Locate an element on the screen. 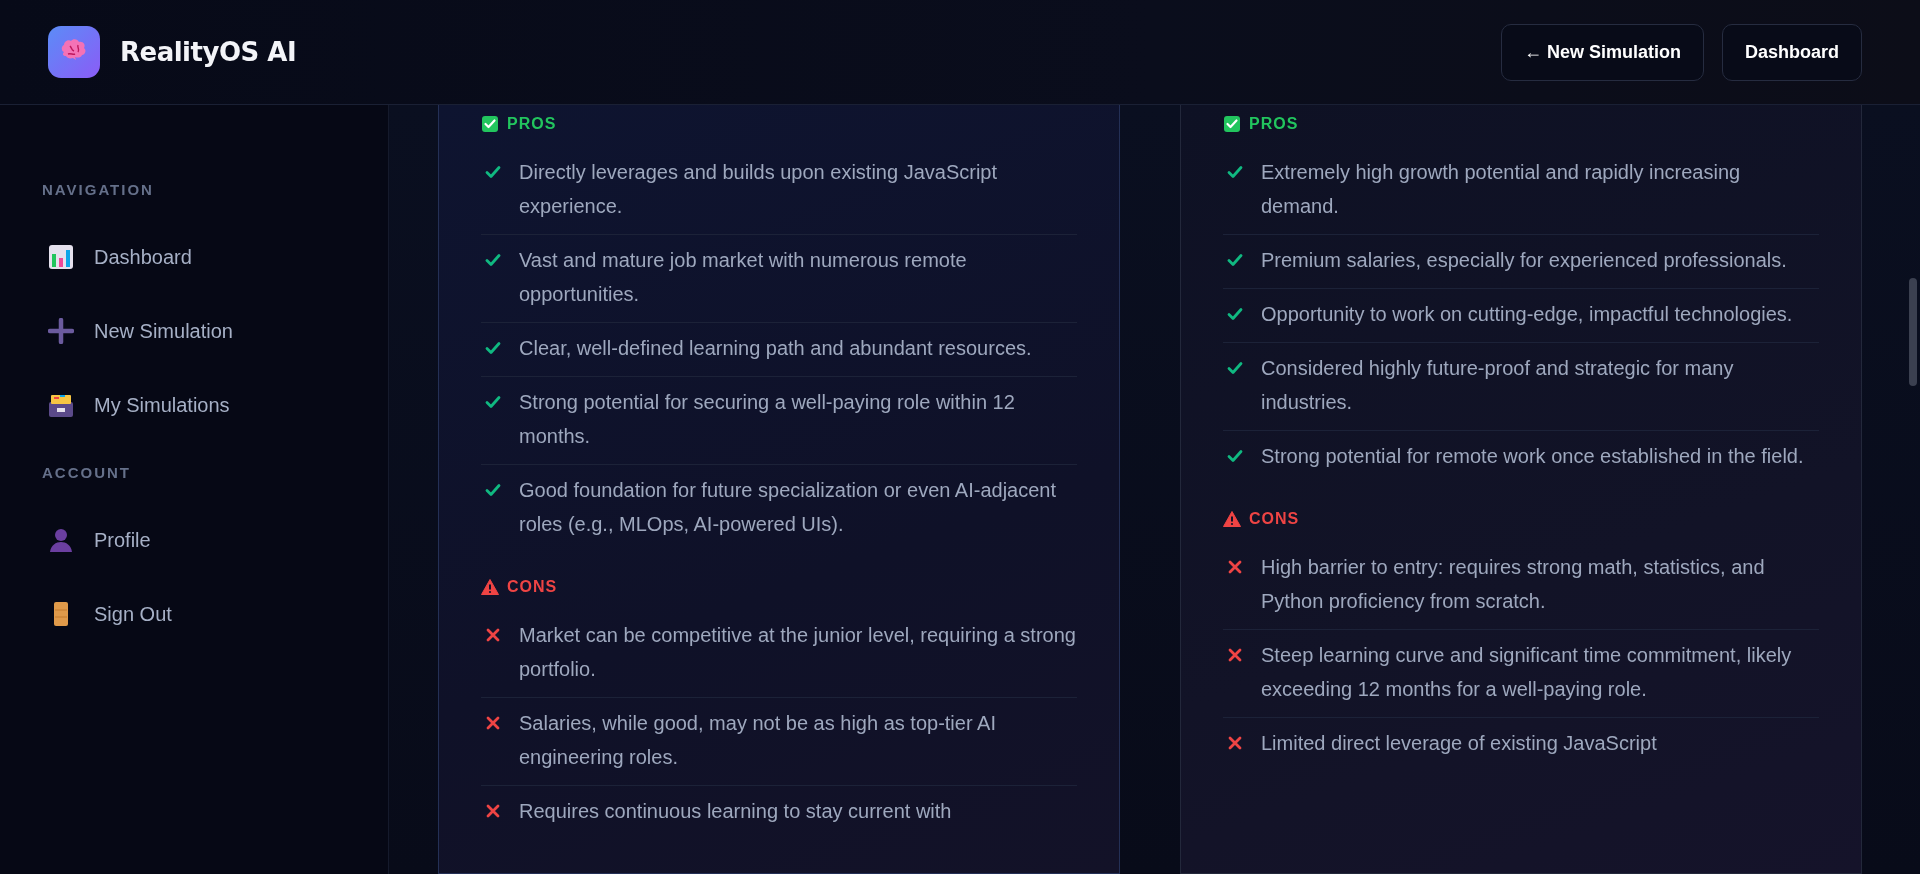  list-item-text: Requires continuous learning to stay current with is located at coordinates (735, 811).